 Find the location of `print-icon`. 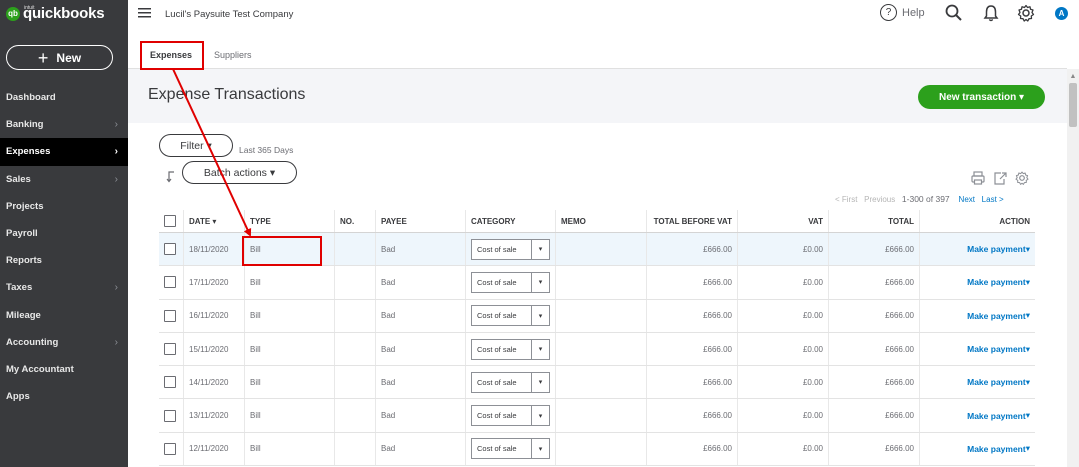

print-icon is located at coordinates (978, 178).